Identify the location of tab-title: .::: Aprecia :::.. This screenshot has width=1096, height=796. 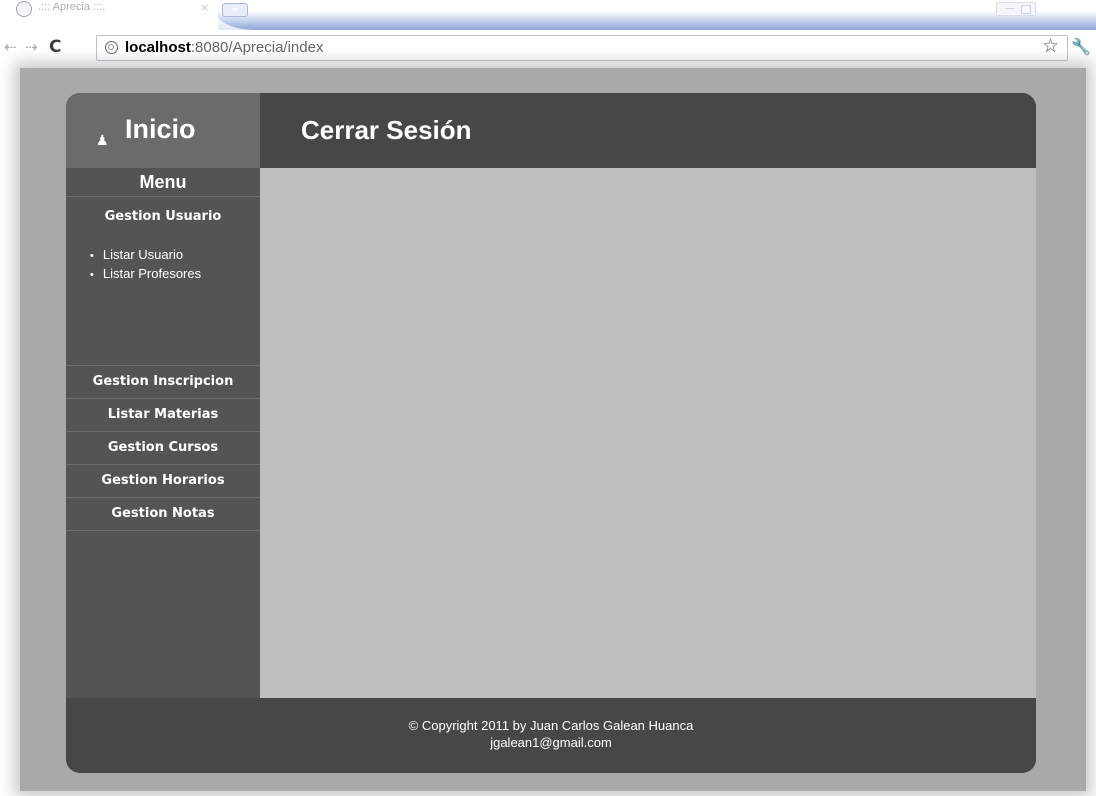
(72, 7).